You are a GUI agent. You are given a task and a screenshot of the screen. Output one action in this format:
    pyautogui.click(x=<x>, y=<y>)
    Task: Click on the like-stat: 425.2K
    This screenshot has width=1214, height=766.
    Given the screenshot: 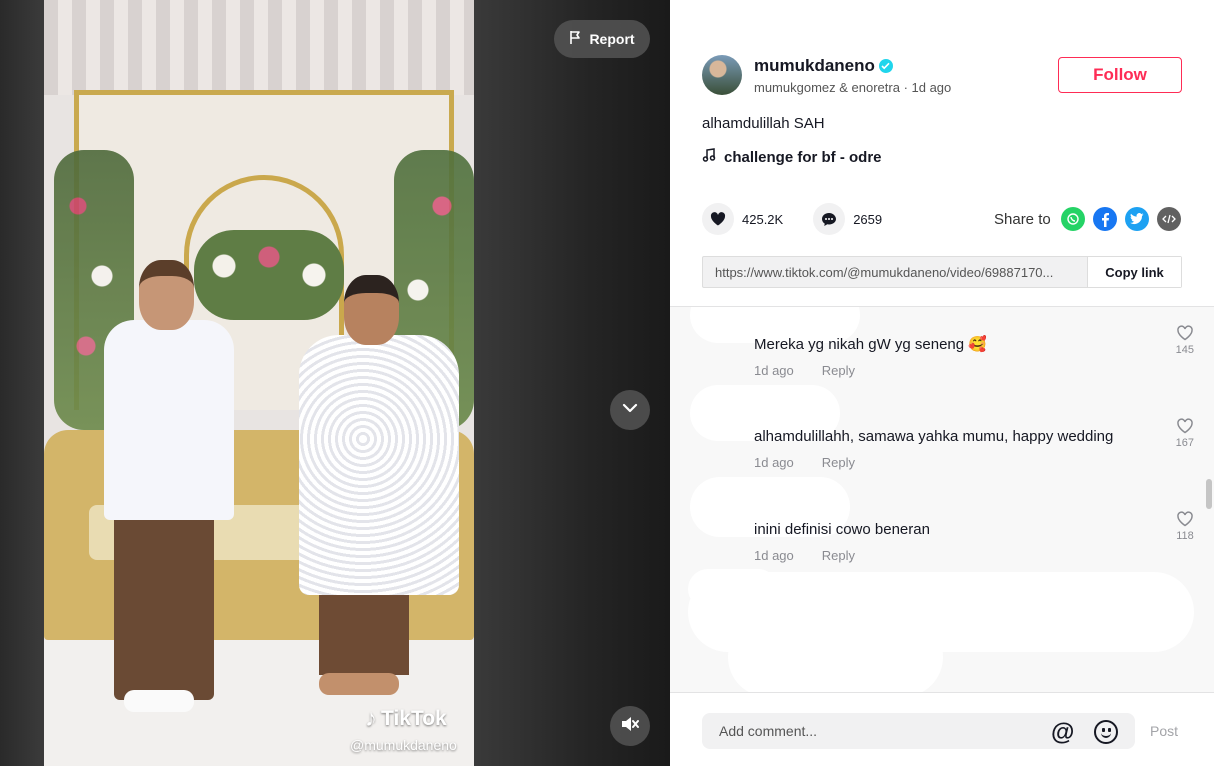 What is the action you would take?
    pyautogui.click(x=742, y=219)
    